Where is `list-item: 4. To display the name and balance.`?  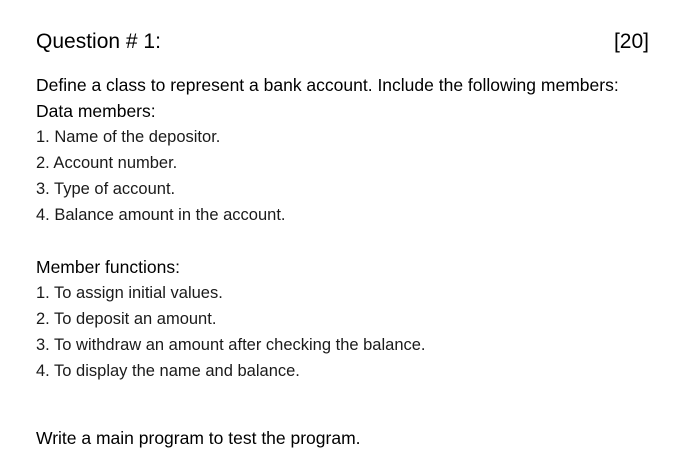
list-item: 4. To display the name and balance. is located at coordinates (168, 371).